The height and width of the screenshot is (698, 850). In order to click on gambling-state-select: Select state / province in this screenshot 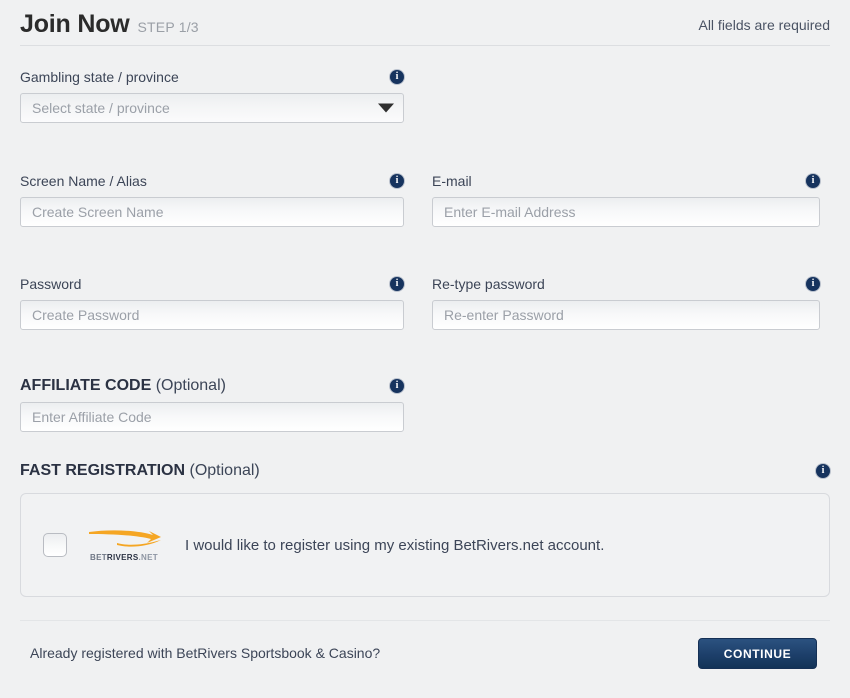, I will do `click(212, 108)`.